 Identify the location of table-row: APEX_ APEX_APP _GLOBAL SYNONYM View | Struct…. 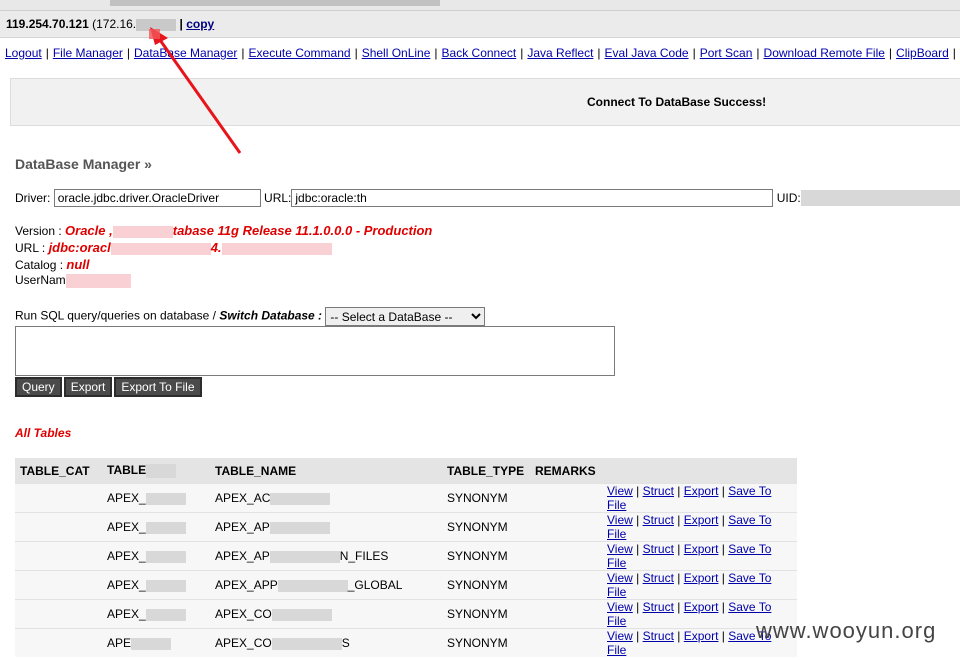
(406, 585).